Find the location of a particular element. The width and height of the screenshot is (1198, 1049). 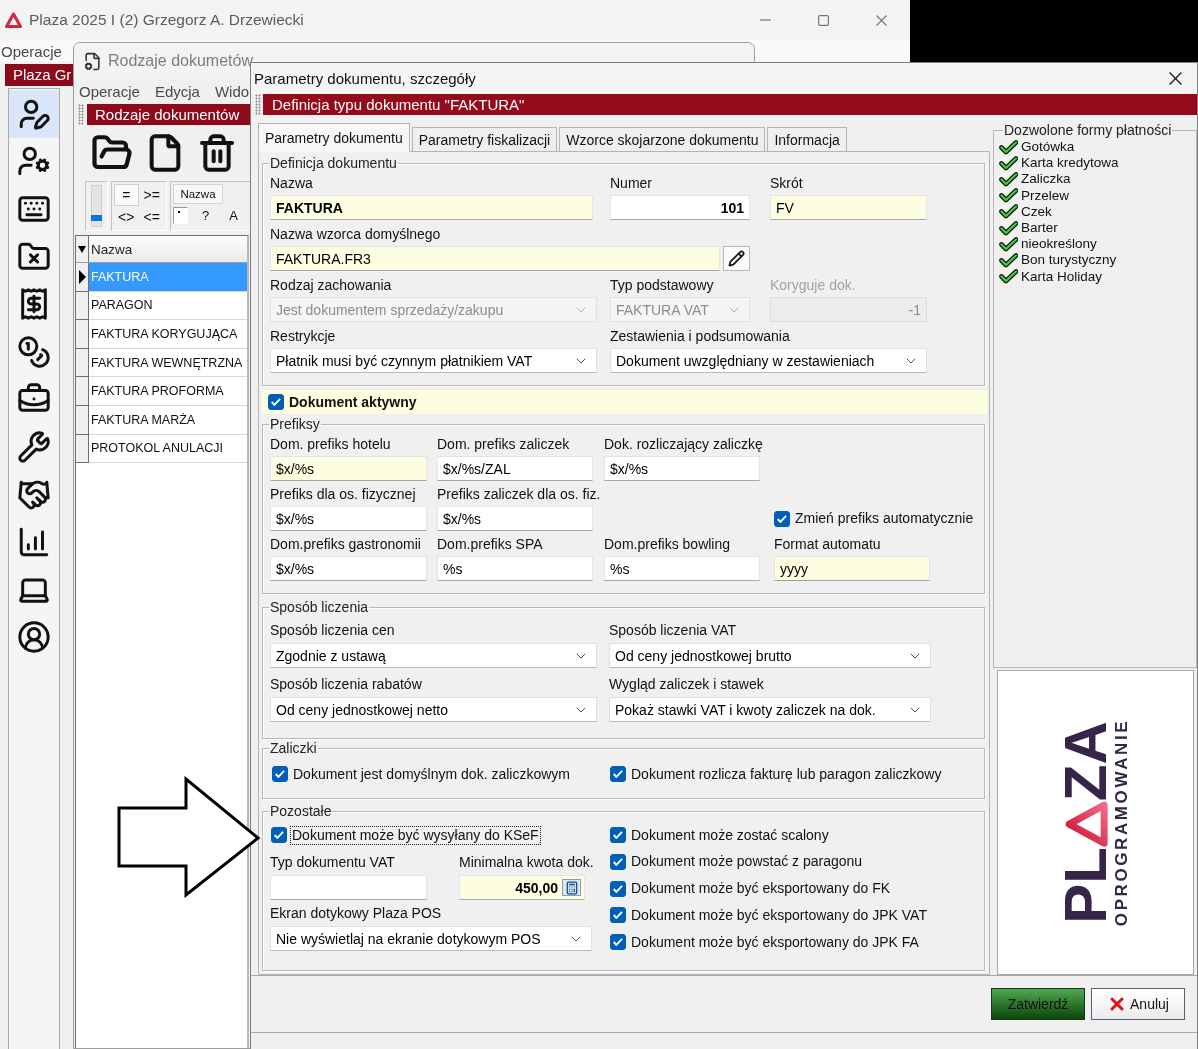

field-label: Dom.prefiks bowling is located at coordinates (667, 544).